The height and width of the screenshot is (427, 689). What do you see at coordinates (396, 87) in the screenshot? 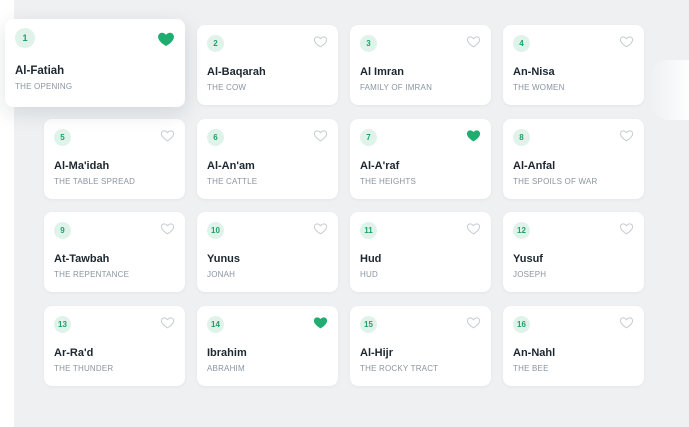
I see `surah-meaning: FAMILY OF IMRAN` at bounding box center [396, 87].